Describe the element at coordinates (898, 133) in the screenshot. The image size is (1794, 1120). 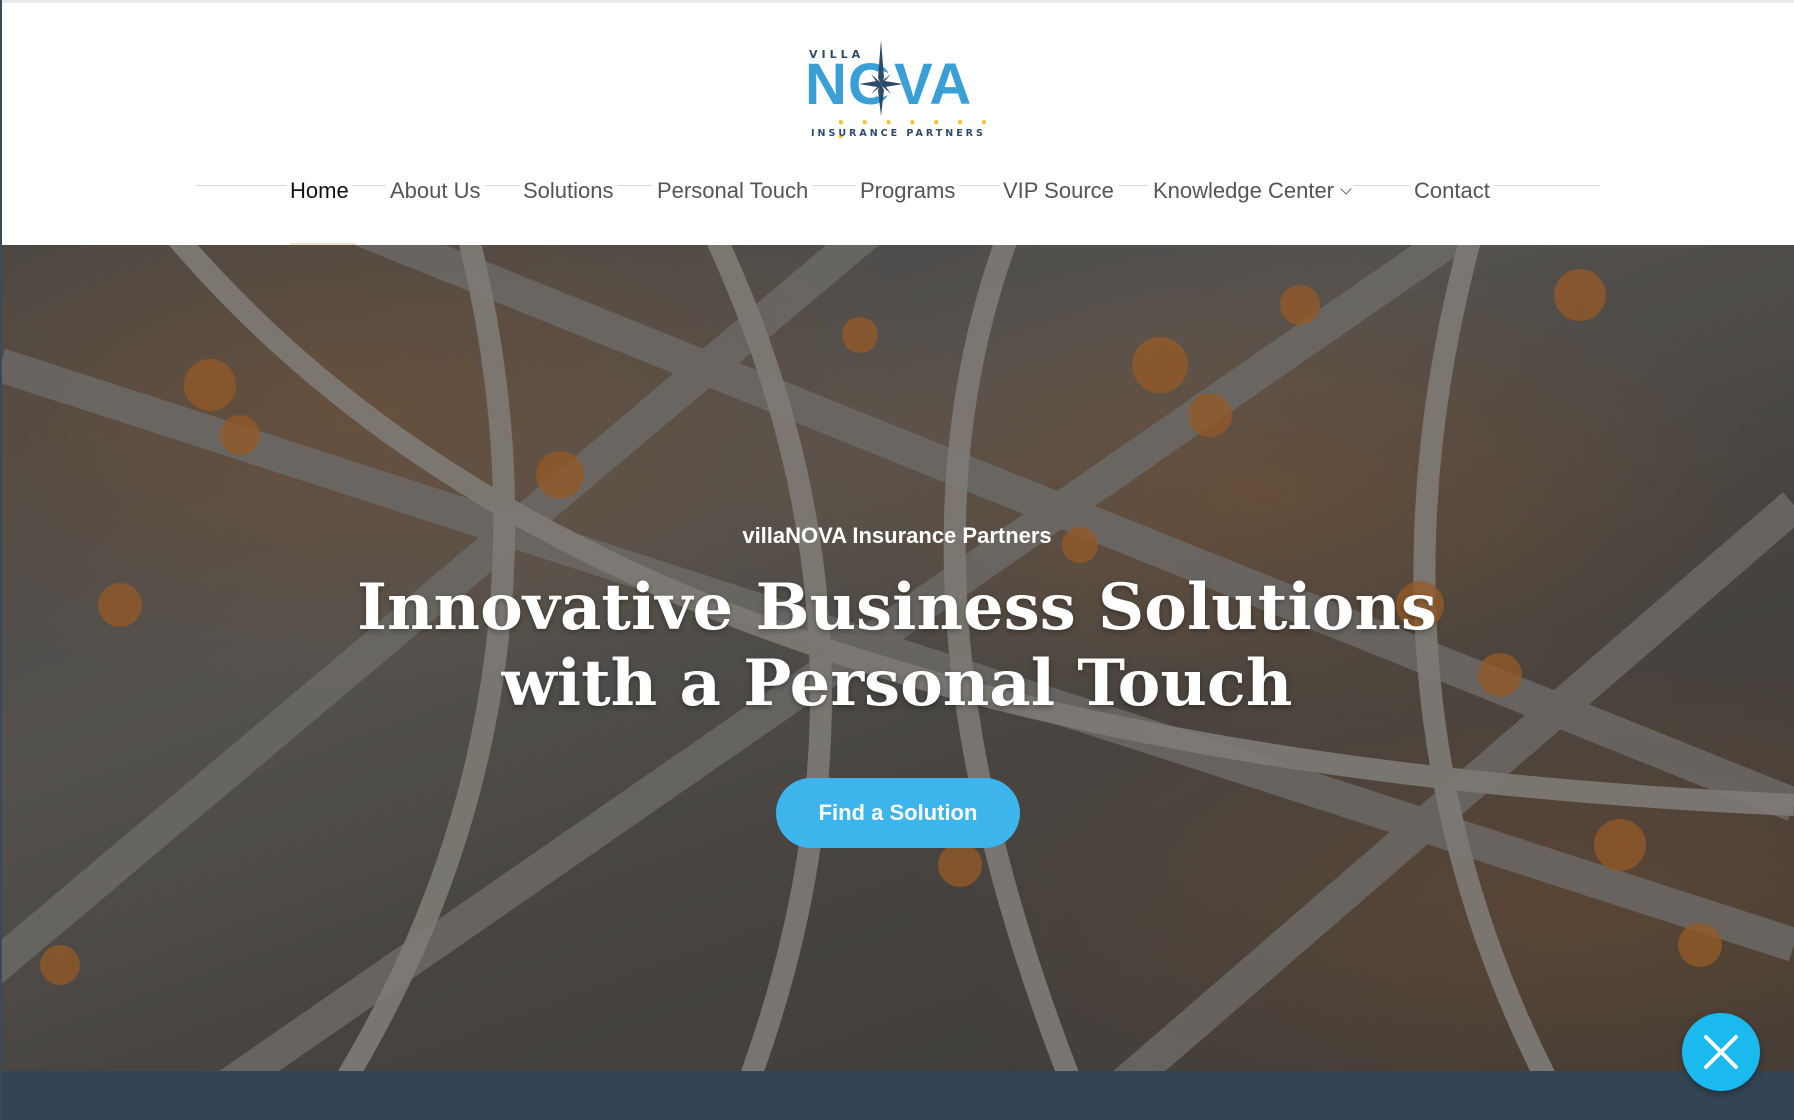
I see `logo-subtitle: INSURANCE PARTNERS` at that location.